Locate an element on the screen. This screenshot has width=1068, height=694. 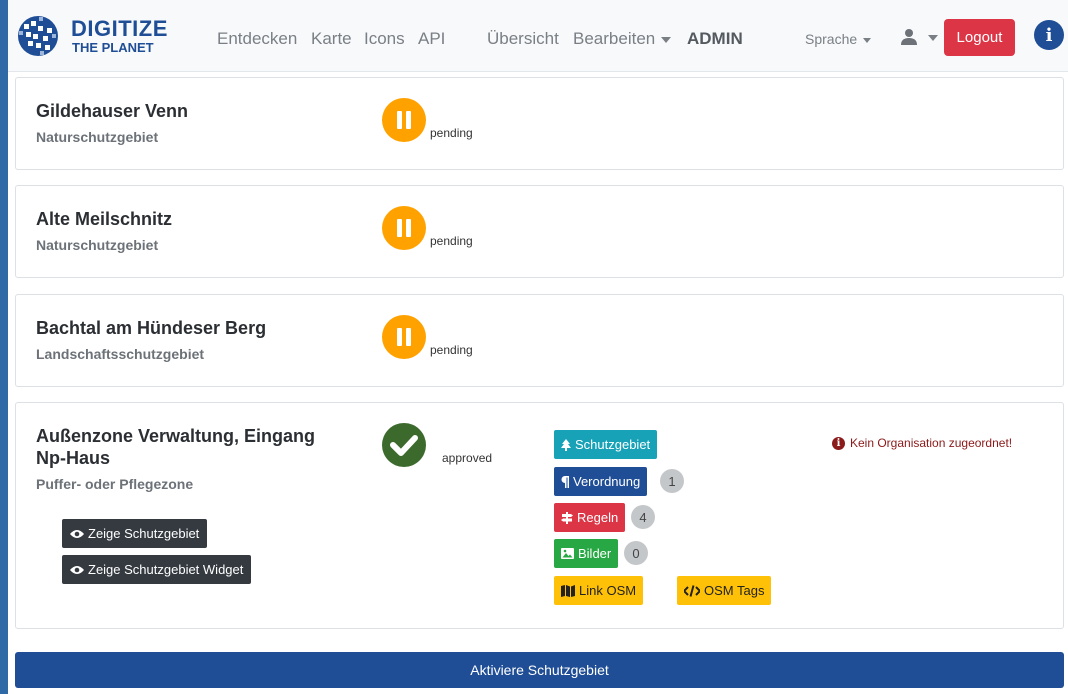
show-area-label: Zeige Schutzgebiet is located at coordinates (144, 533).